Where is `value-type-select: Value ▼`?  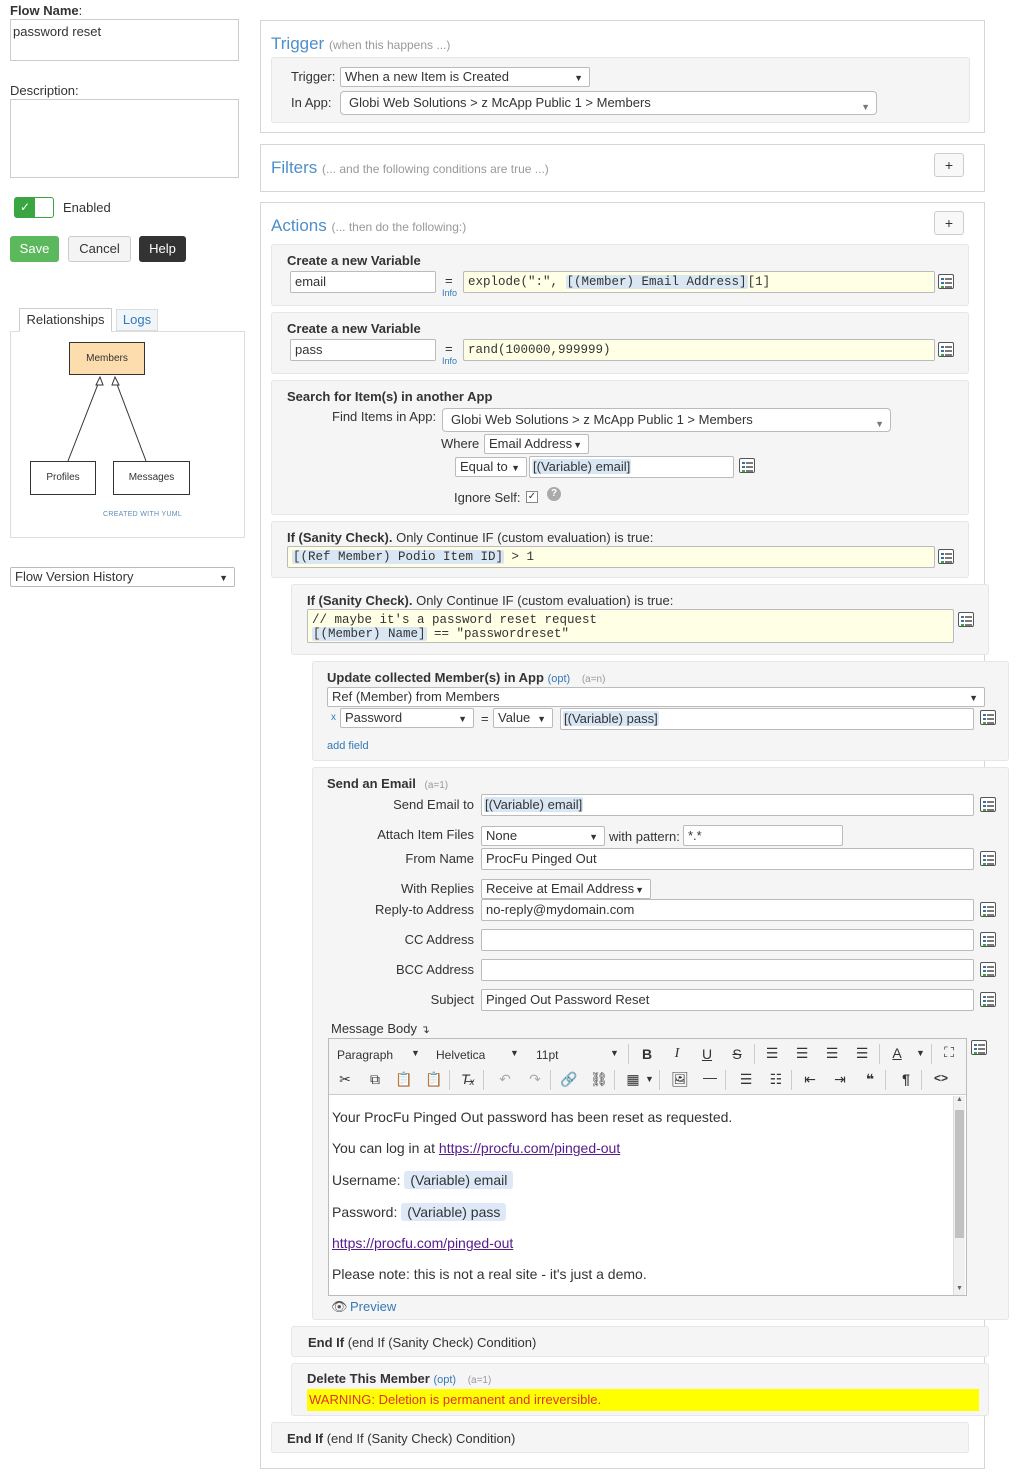
value-type-select: Value ▼ is located at coordinates (523, 718).